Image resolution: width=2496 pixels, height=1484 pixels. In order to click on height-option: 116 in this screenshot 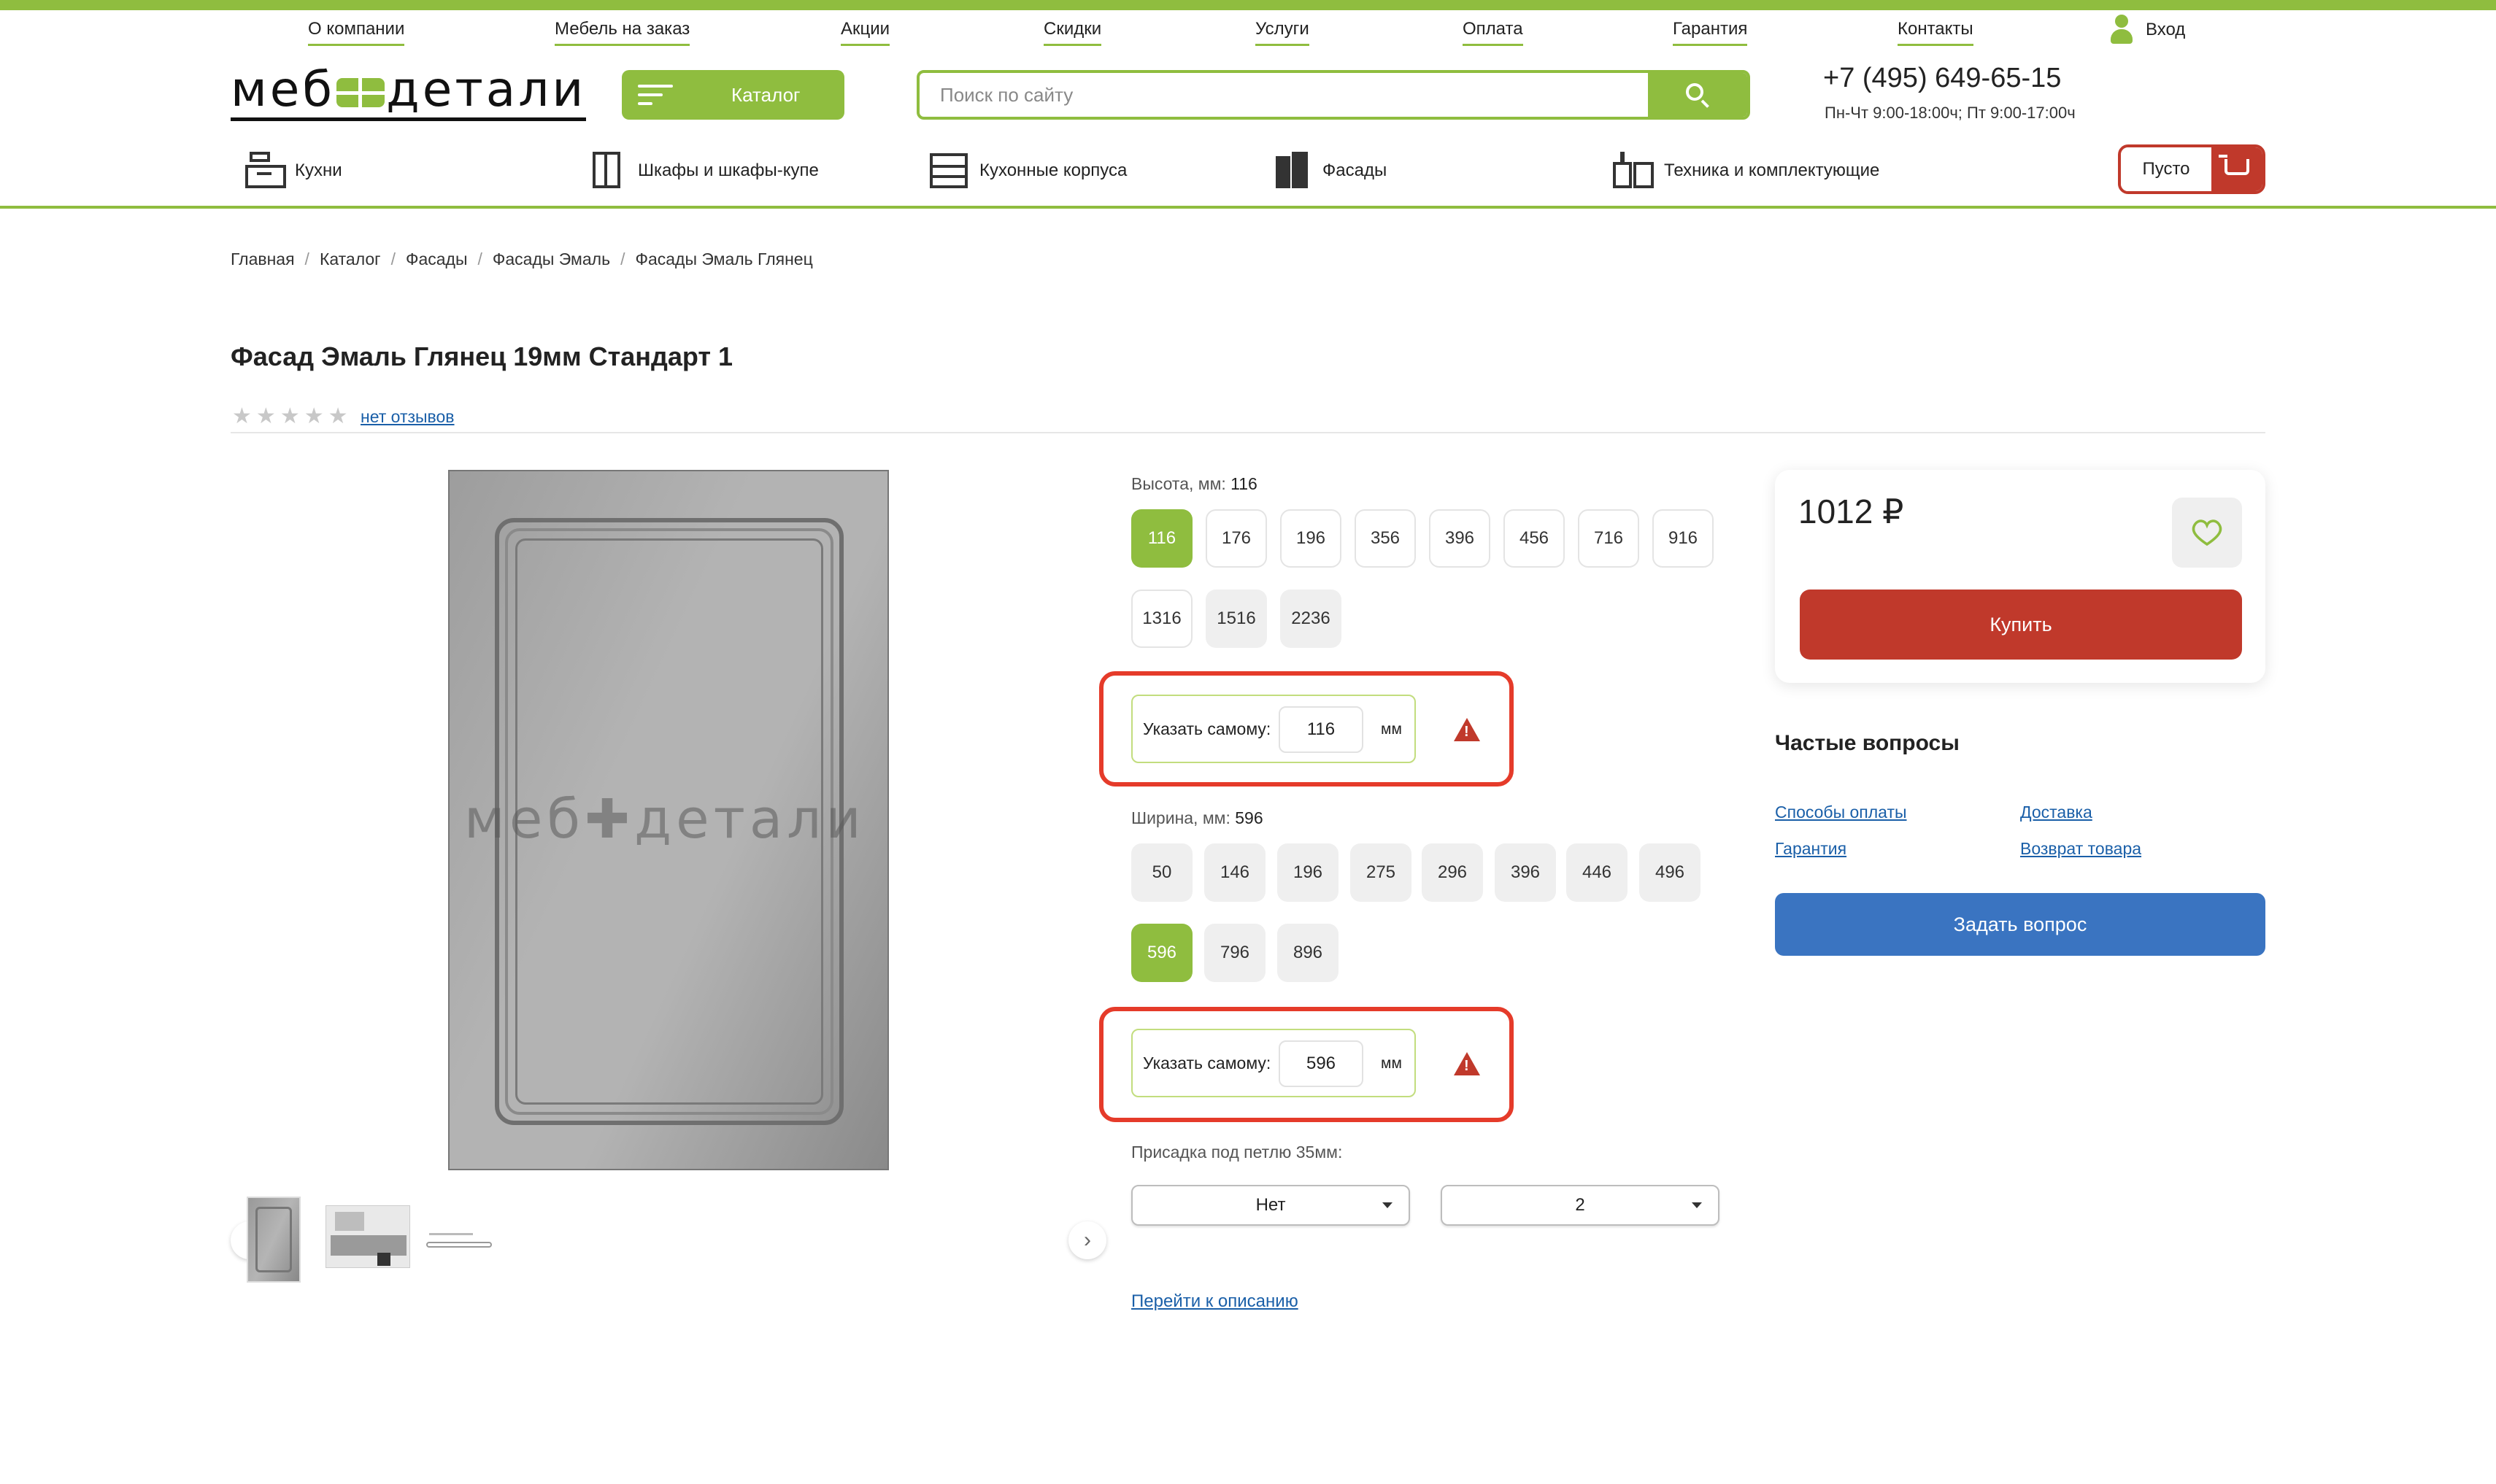, I will do `click(1162, 538)`.